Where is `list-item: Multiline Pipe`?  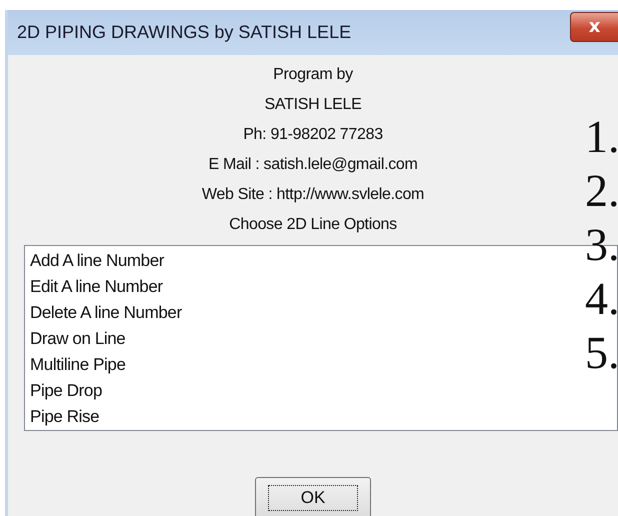
list-item: Multiline Pipe is located at coordinates (78, 365).